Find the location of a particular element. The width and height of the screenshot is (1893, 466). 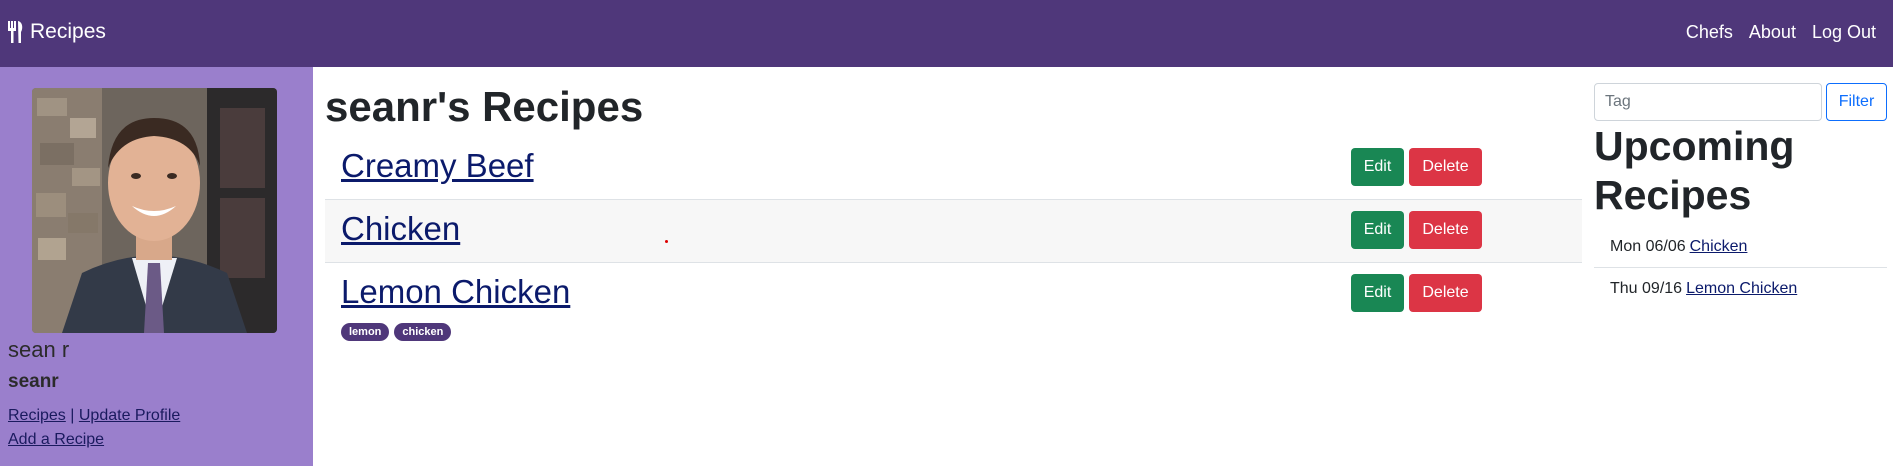

link-update-profile: Update Profile is located at coordinates (129, 415).